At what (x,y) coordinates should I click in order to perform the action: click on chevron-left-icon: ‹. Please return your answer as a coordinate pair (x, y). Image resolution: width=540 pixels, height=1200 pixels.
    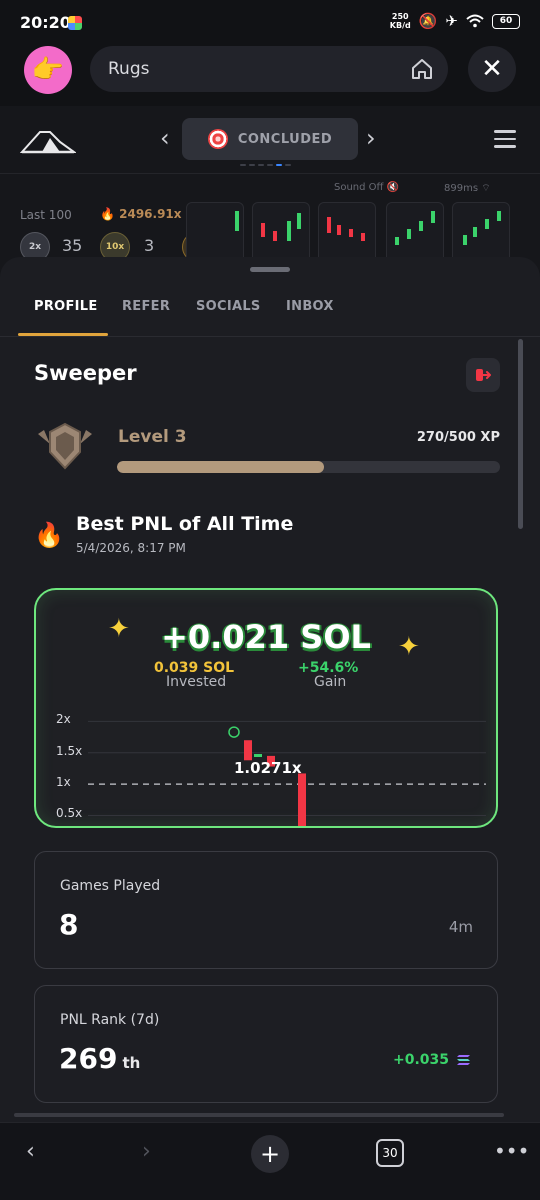
    Looking at the image, I should click on (165, 138).